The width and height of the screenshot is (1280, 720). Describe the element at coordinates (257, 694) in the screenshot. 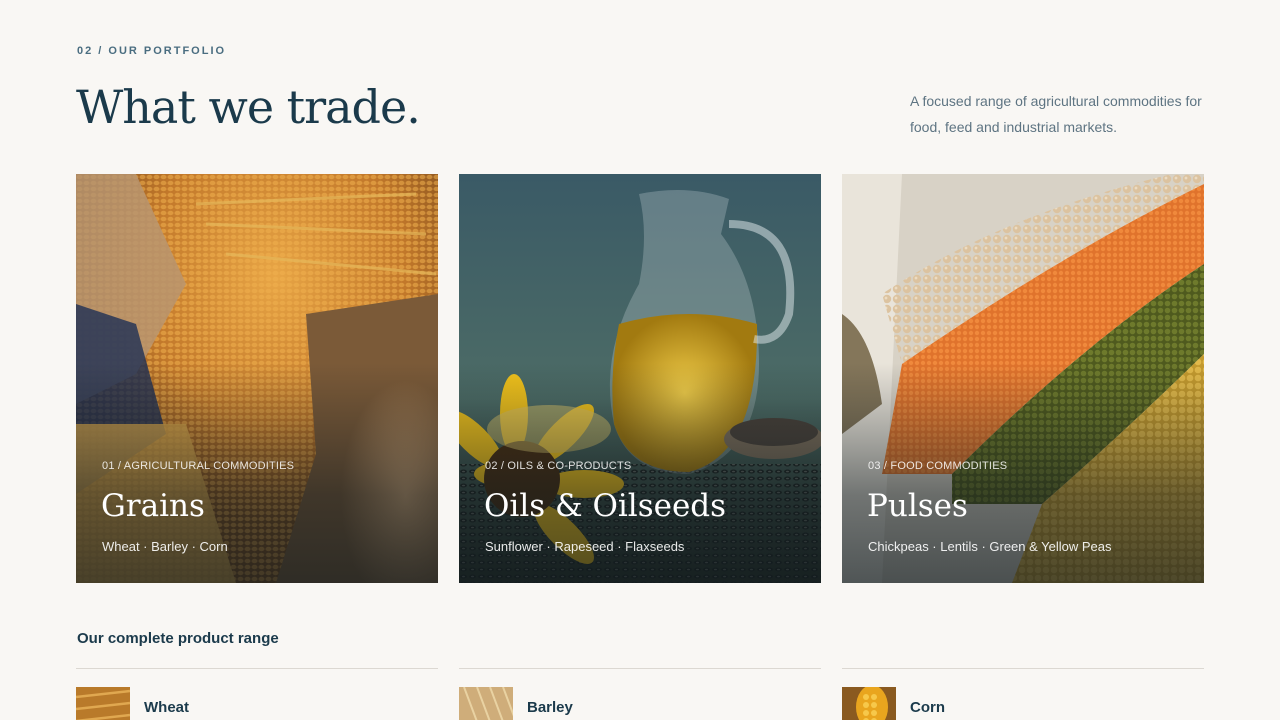

I see `product-item-wheat: Wheat` at that location.